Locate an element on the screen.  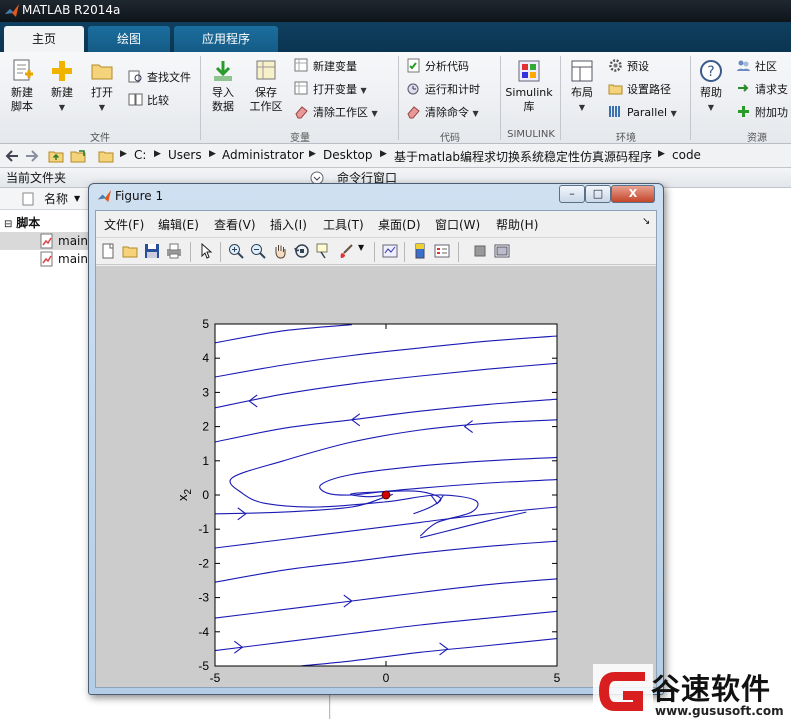
open-variable-button: 打开变量 ▼ is located at coordinates (330, 90).